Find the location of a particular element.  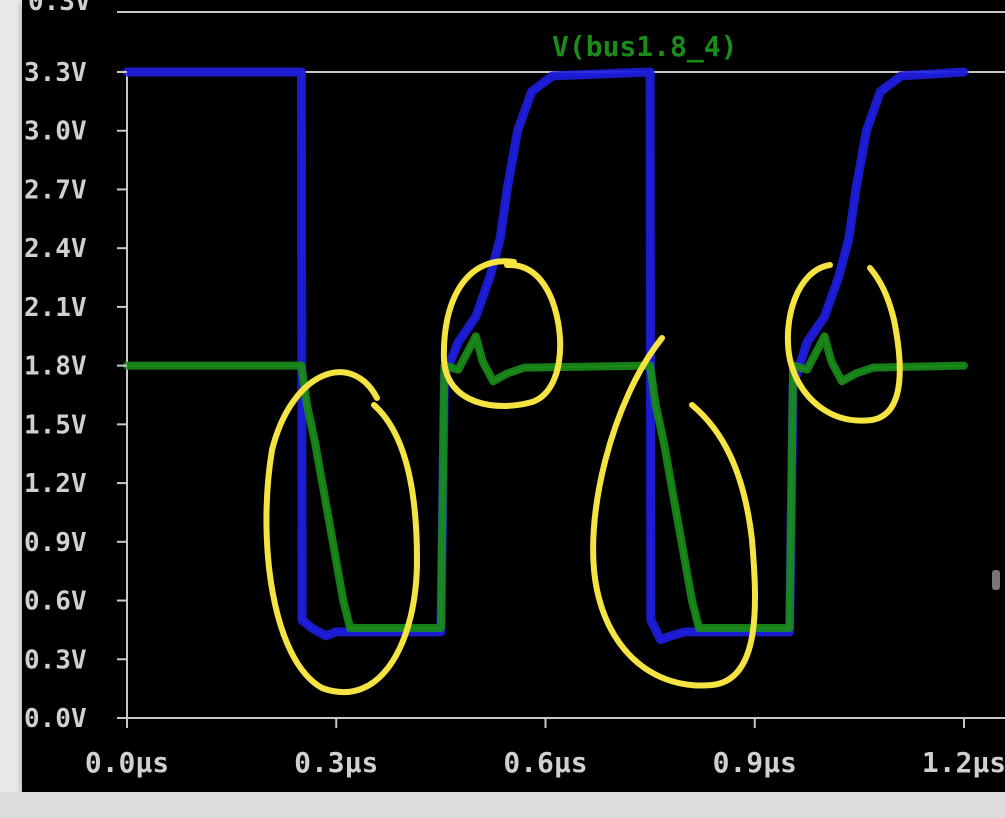

y-tick-label: 0.0V is located at coordinates (55, 719).